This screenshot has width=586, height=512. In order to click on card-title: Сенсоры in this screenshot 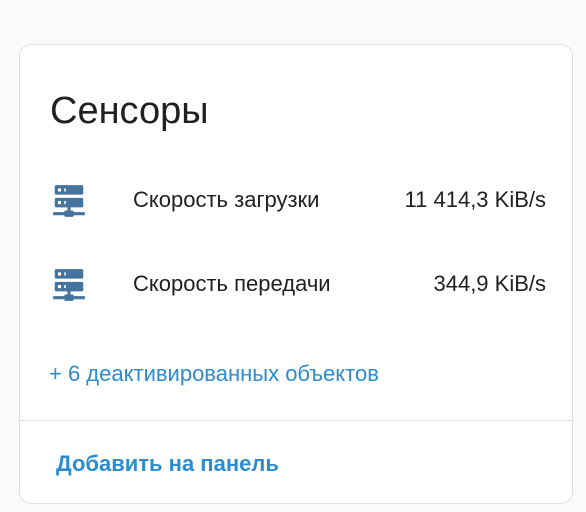, I will do `click(129, 111)`.